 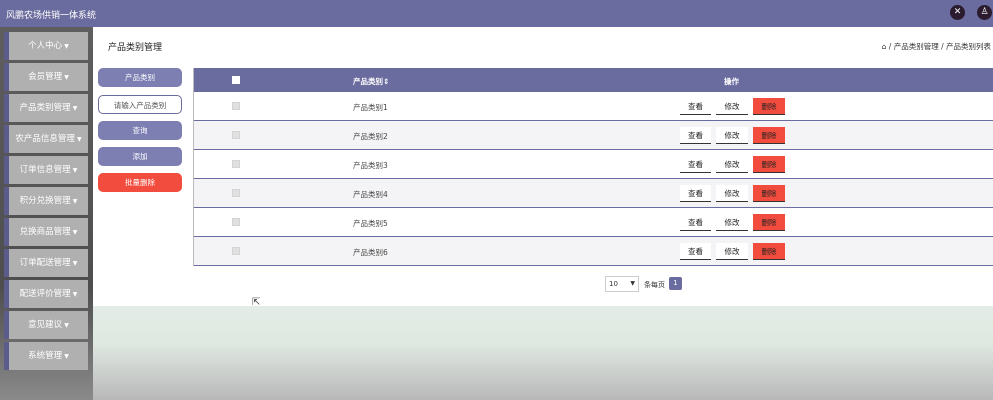 I want to click on select-all-checkbox, so click(x=236, y=80).